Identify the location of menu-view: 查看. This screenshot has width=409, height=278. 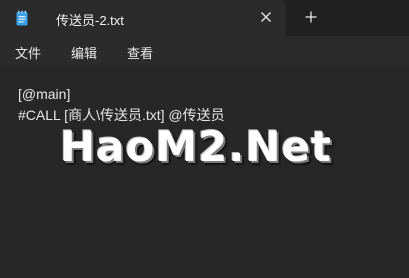
(140, 52).